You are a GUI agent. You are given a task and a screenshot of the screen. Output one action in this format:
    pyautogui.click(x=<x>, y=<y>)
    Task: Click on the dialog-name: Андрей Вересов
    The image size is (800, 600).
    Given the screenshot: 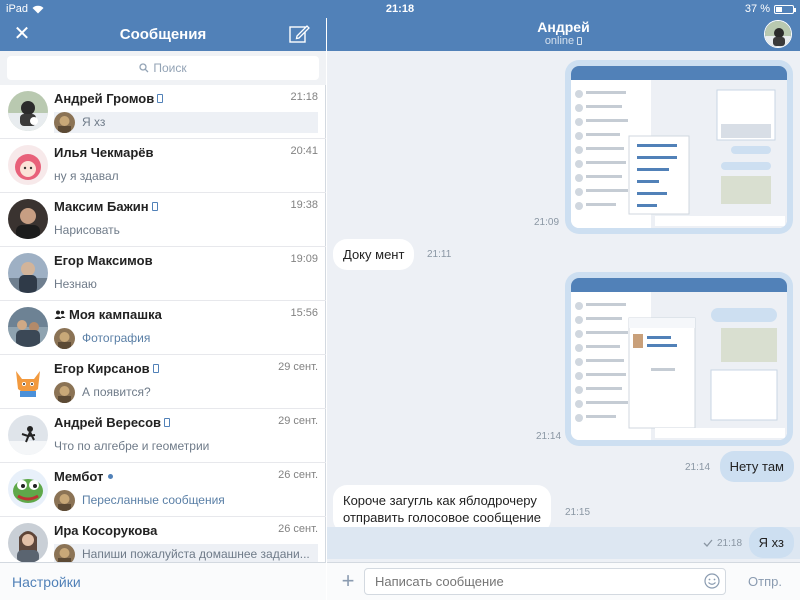 What is the action you would take?
    pyautogui.click(x=112, y=422)
    